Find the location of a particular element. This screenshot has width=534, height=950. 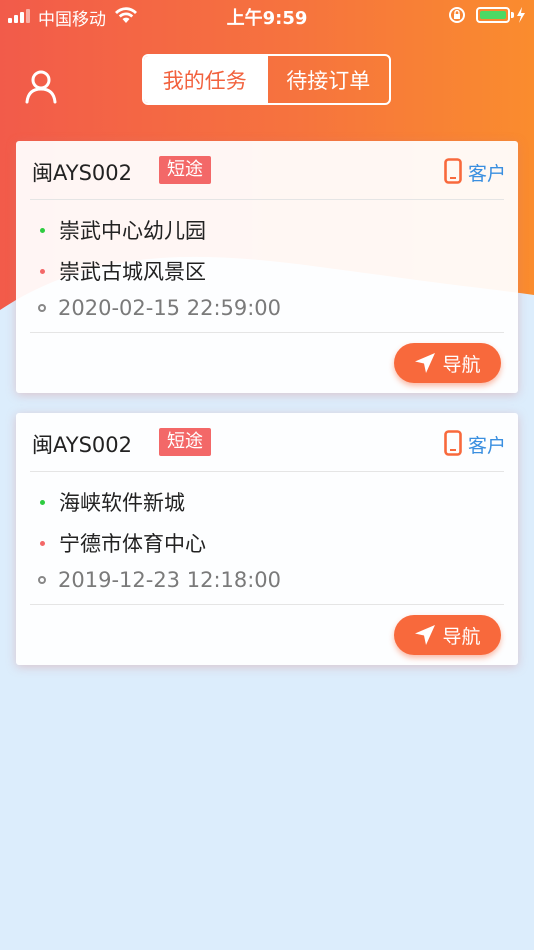

battery-level is located at coordinates (493, 15).